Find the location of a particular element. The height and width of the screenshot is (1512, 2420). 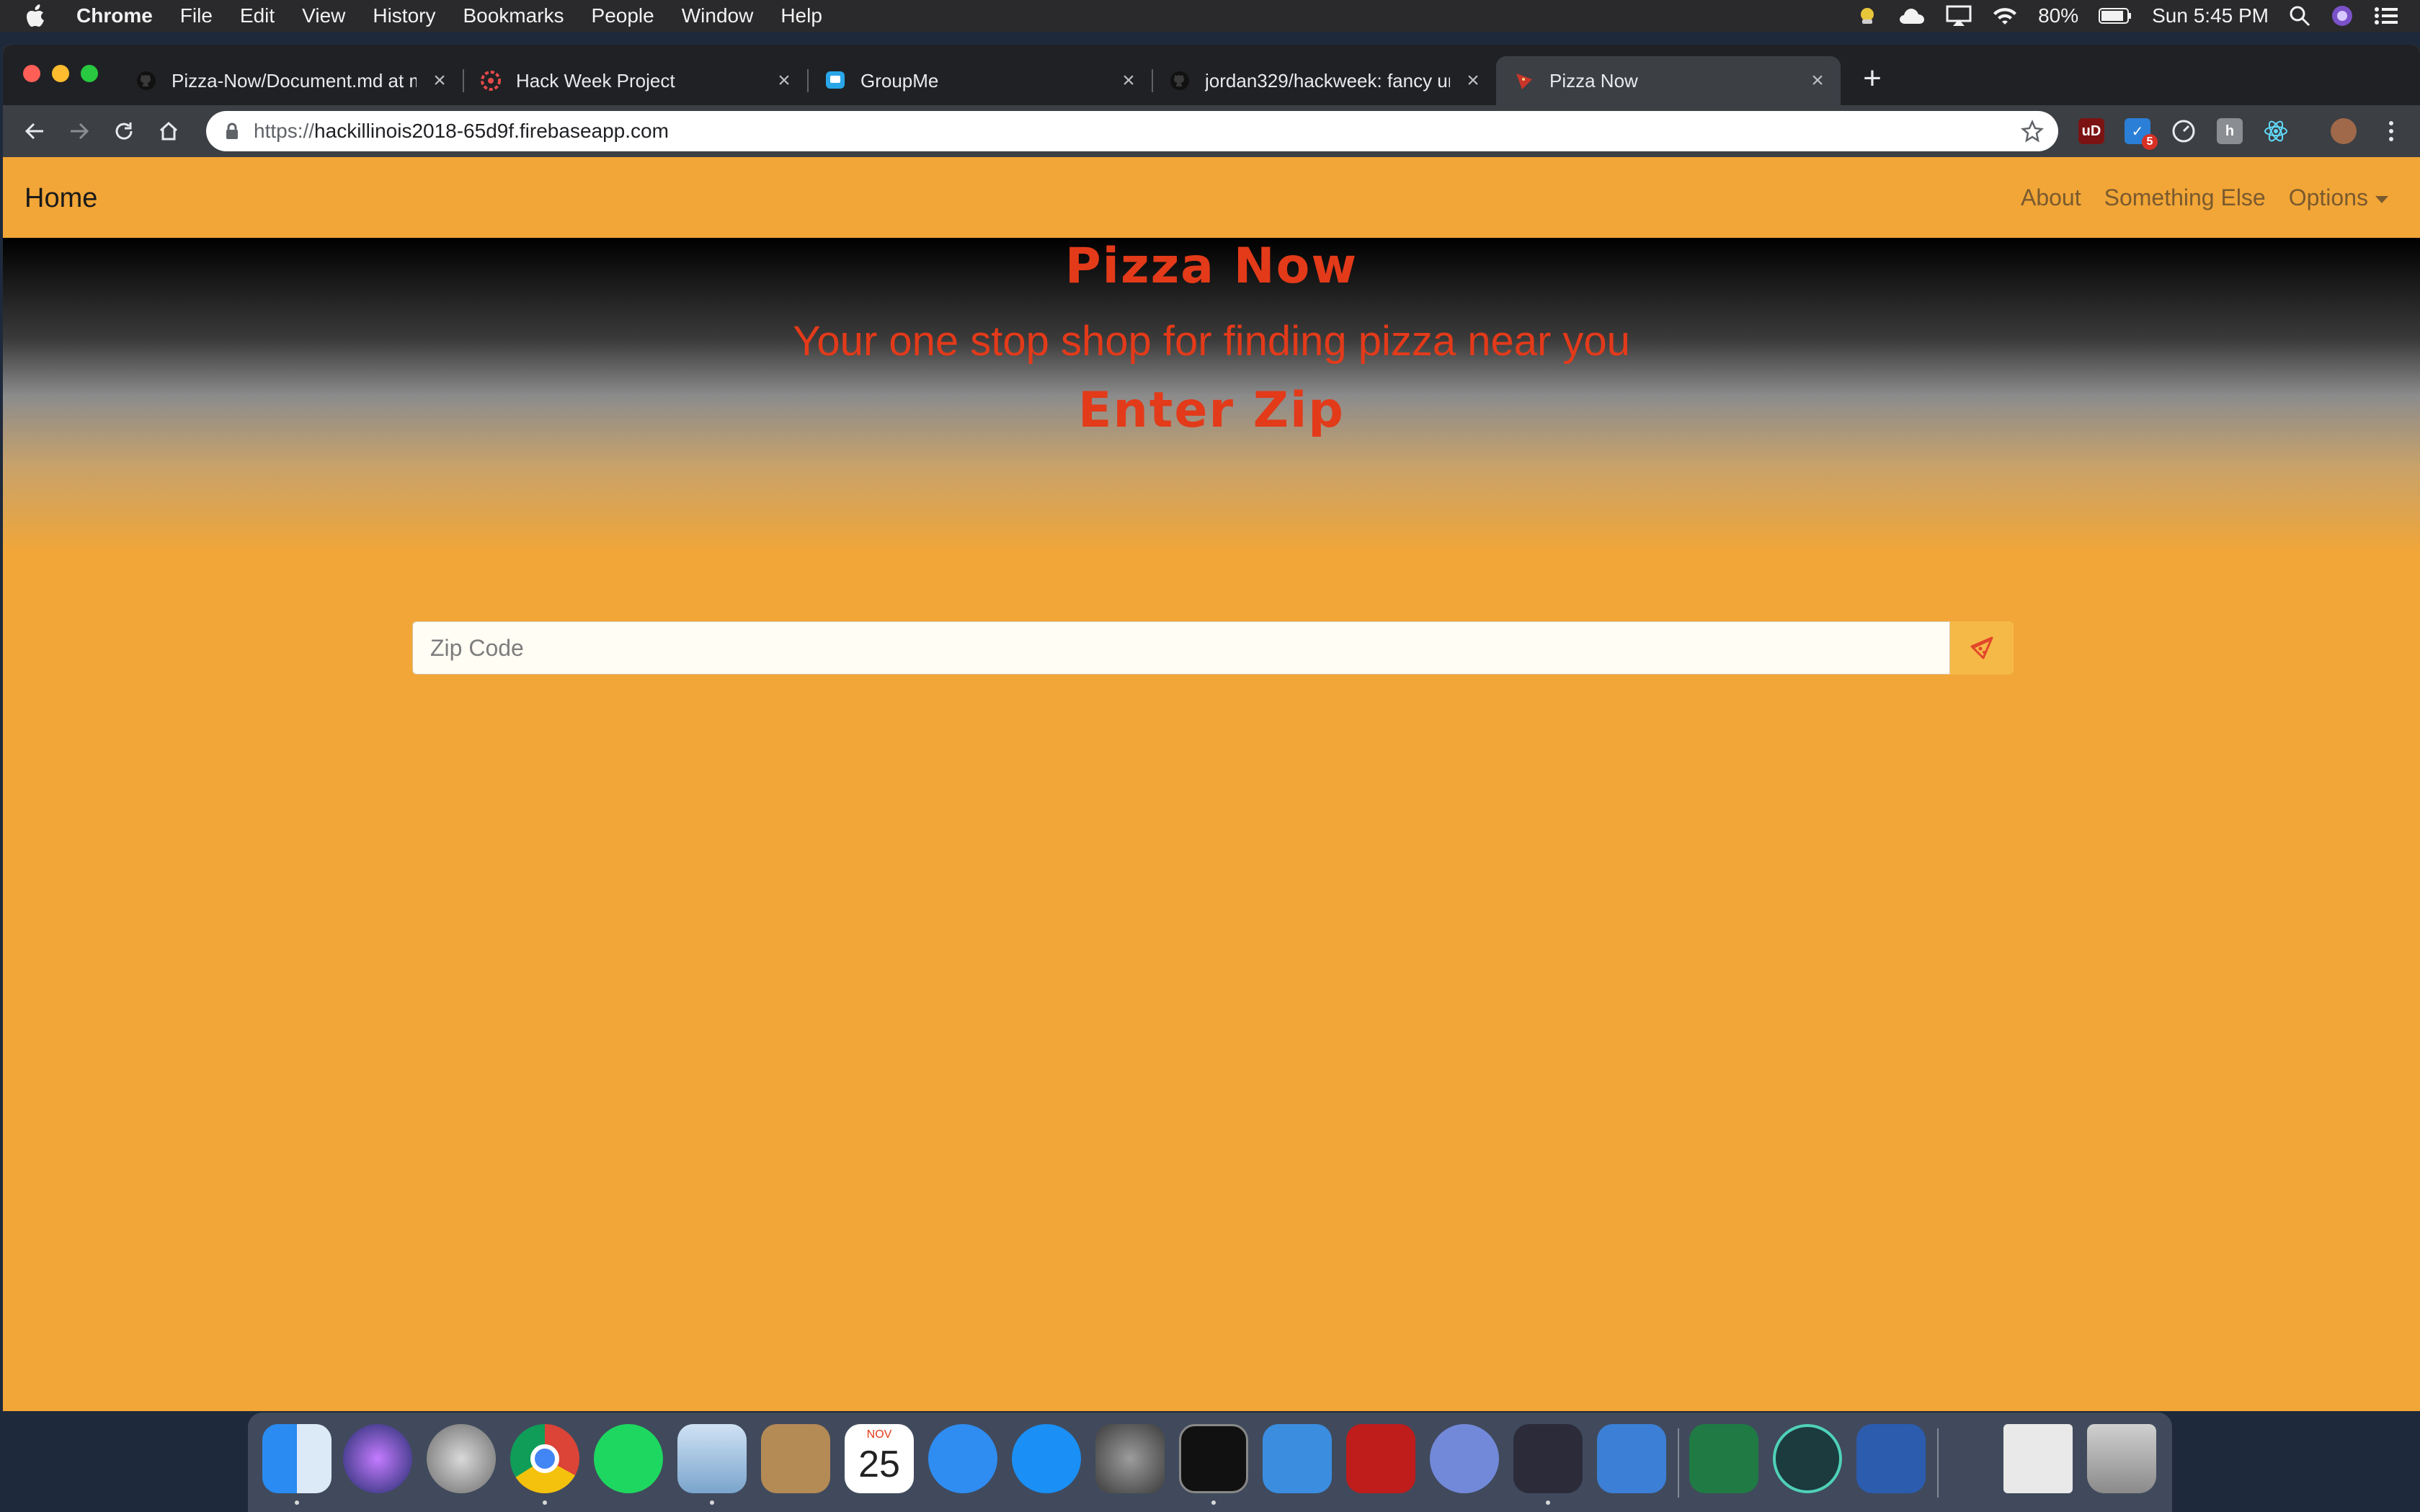

menu-bookmarks: Bookmarks is located at coordinates (513, 16).